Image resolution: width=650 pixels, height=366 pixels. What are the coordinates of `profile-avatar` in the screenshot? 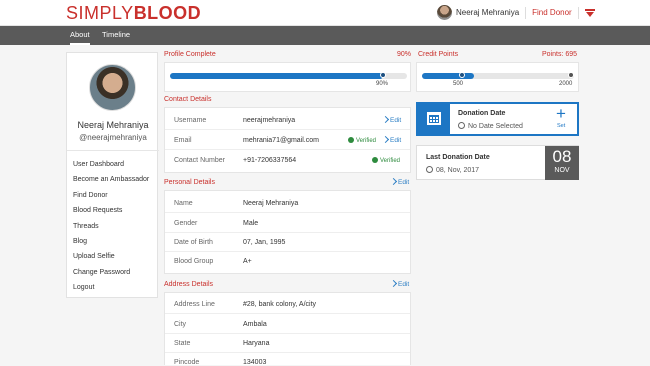 It's located at (112, 87).